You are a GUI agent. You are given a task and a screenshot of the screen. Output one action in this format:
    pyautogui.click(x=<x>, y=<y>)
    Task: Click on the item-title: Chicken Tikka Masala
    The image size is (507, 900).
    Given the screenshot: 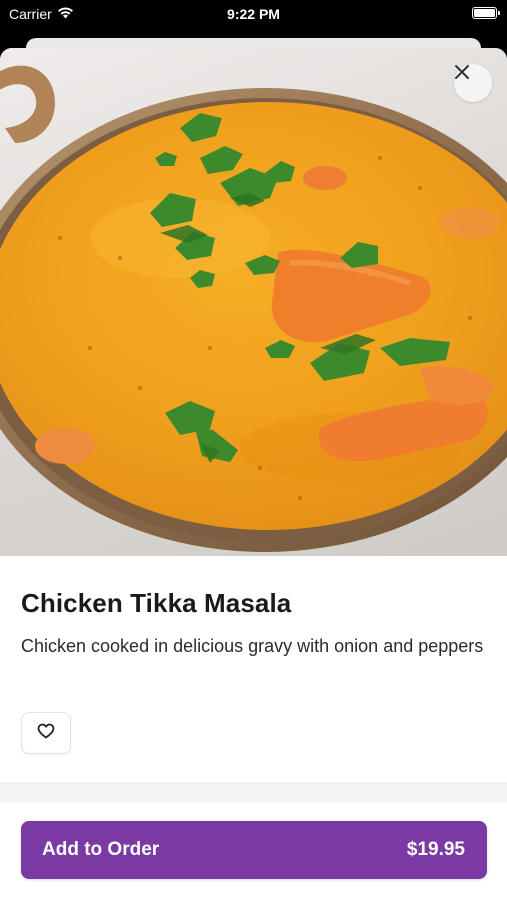 What is the action you would take?
    pyautogui.click(x=156, y=603)
    